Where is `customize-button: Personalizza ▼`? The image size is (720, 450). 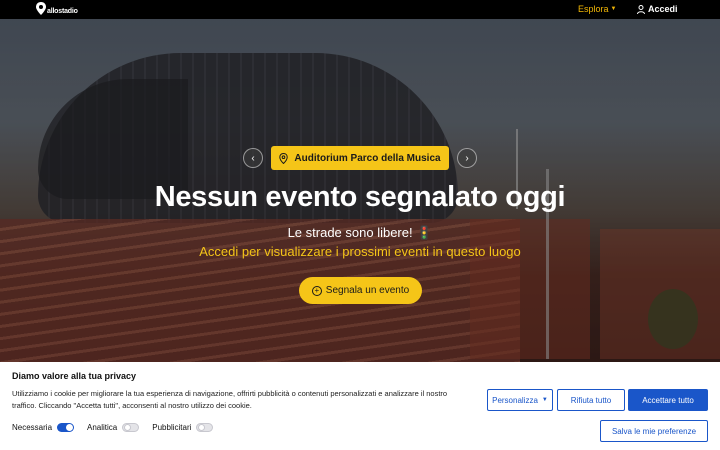 customize-button: Personalizza ▼ is located at coordinates (520, 400).